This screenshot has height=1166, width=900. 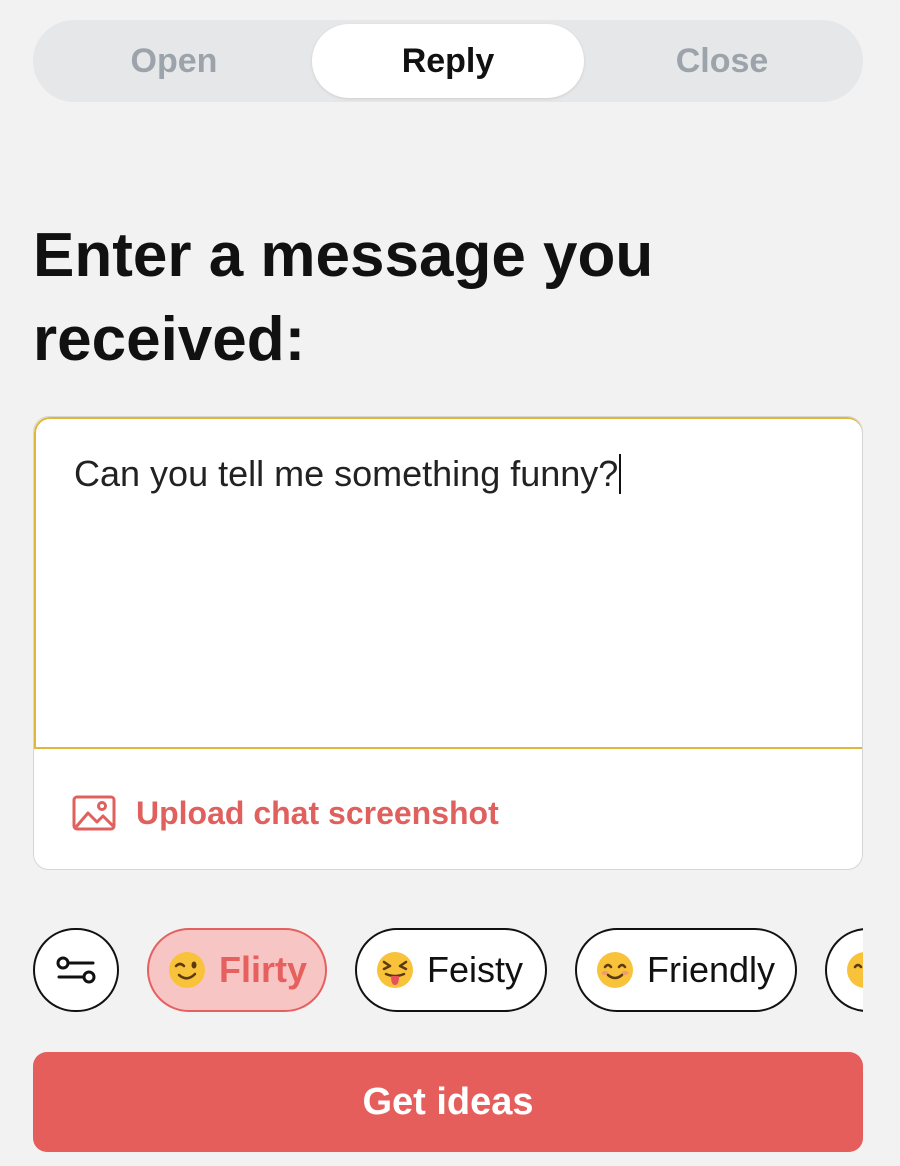 I want to click on upload-screenshot-button: Upload chat screenshot, so click(x=285, y=813).